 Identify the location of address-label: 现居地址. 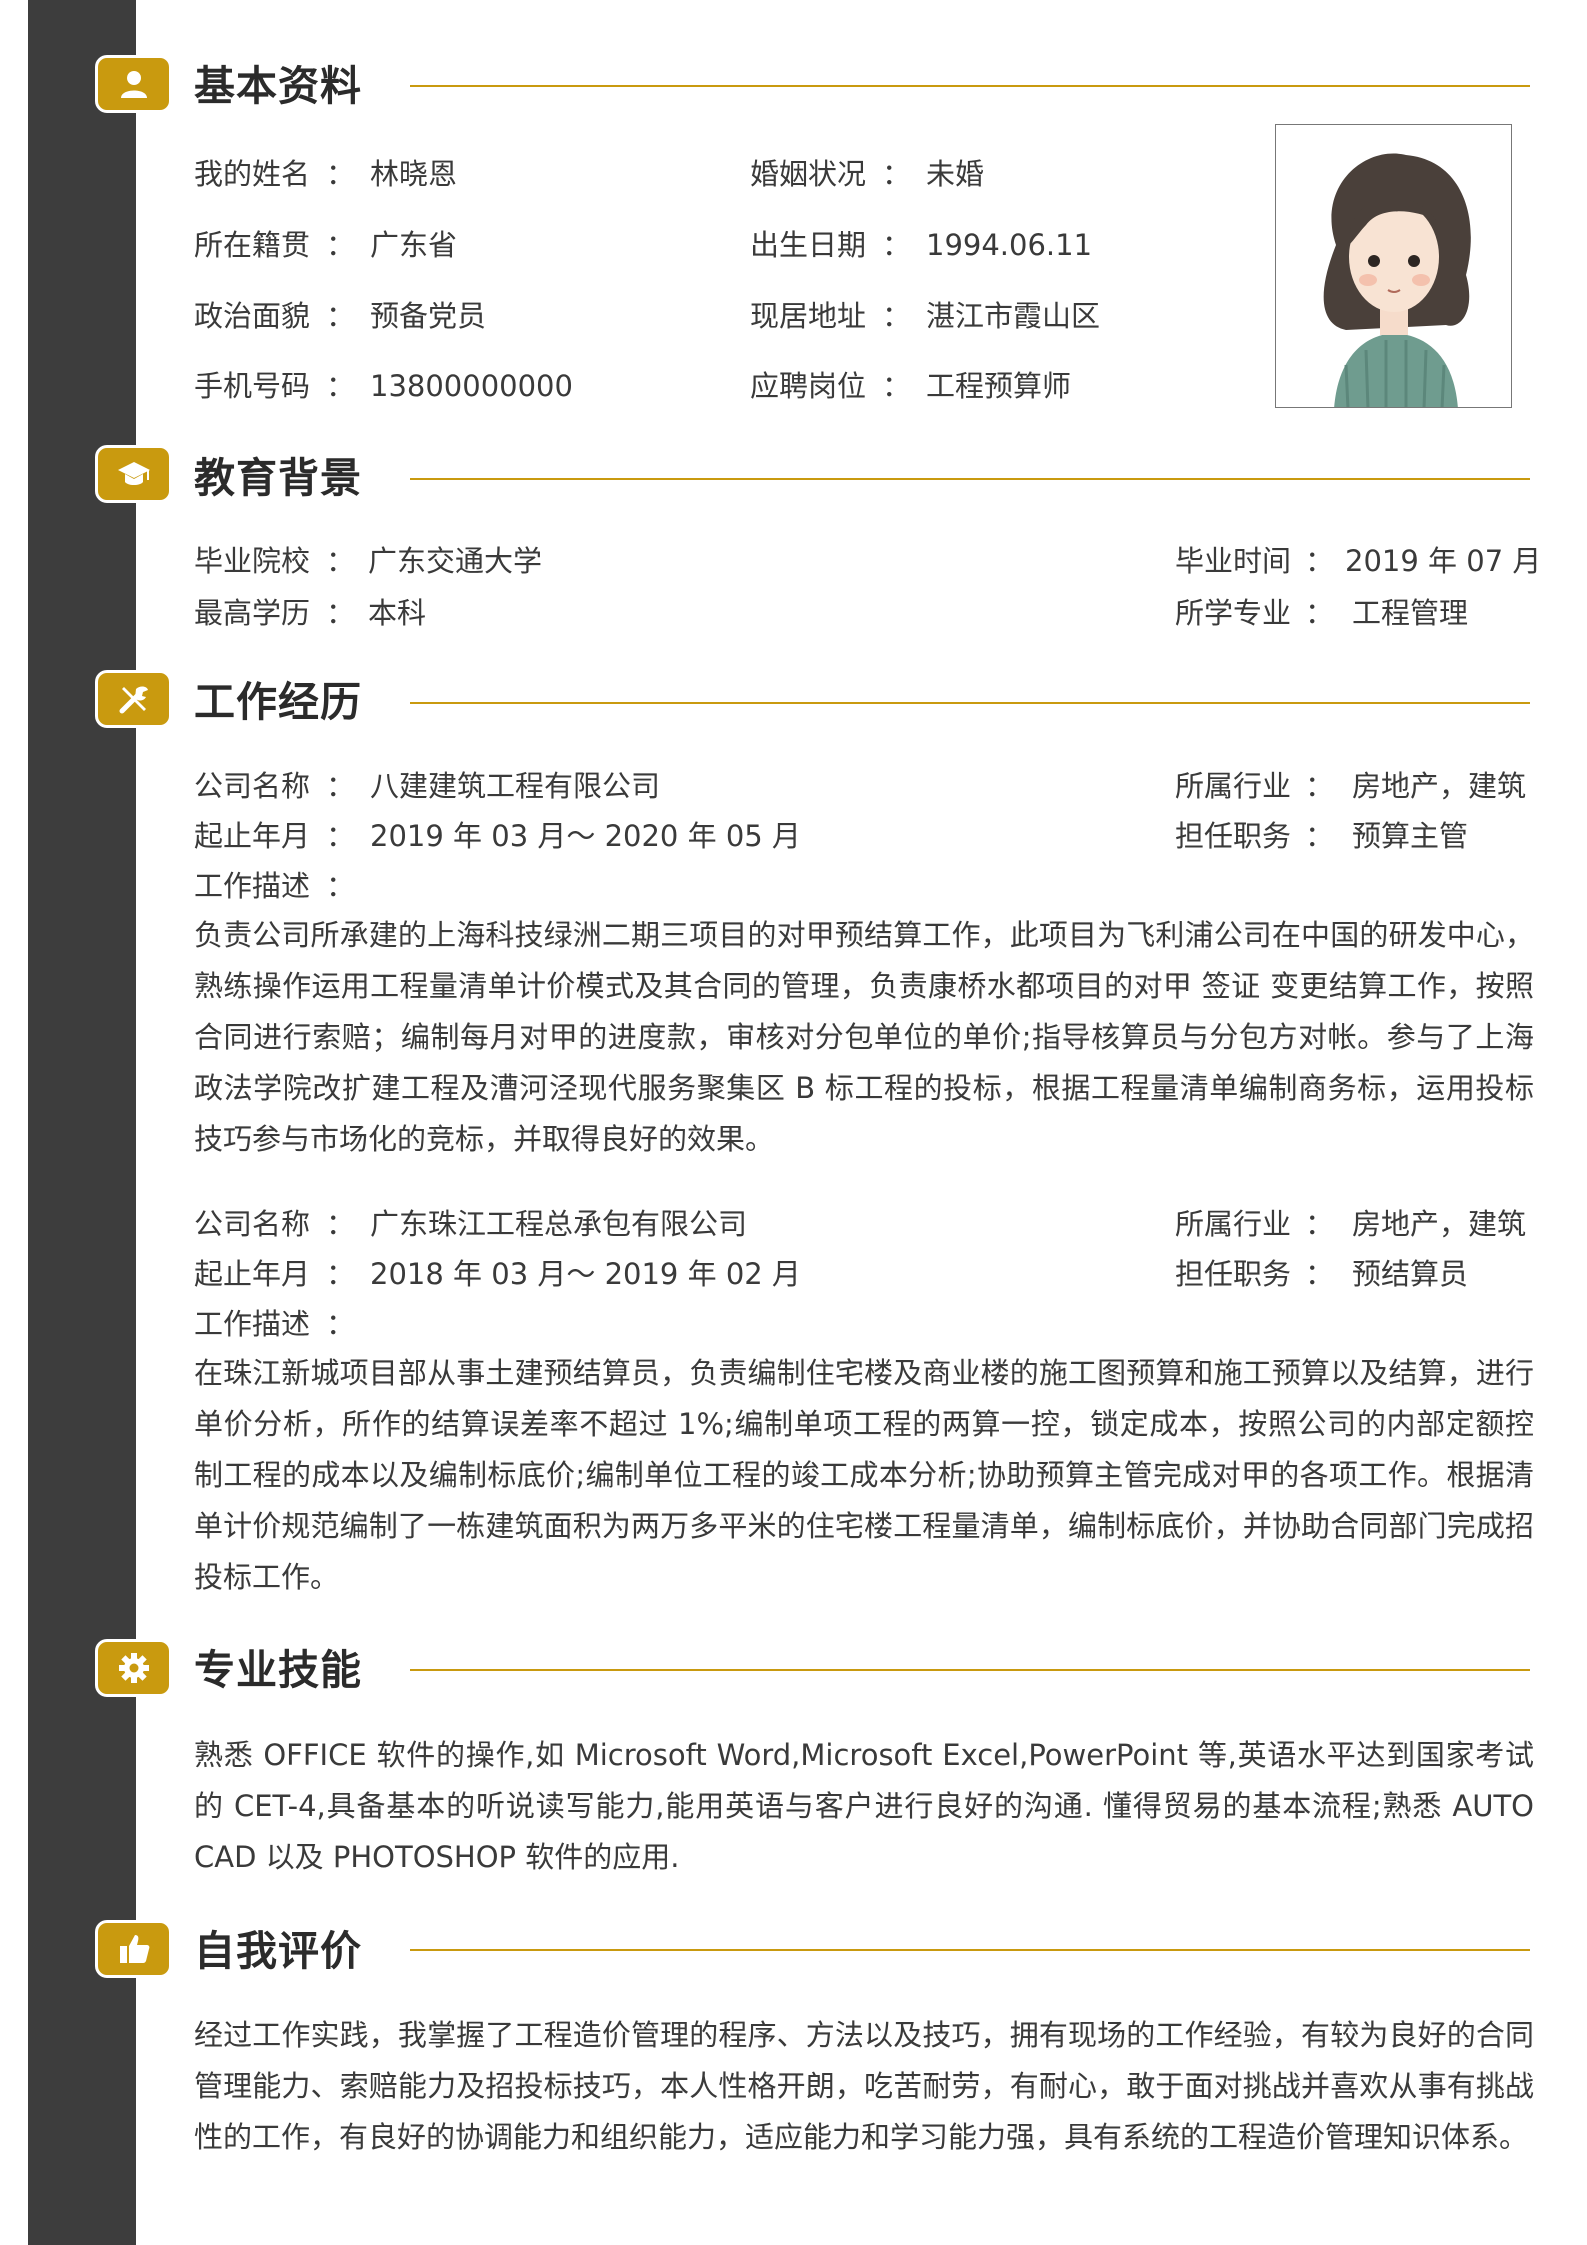
(808, 316).